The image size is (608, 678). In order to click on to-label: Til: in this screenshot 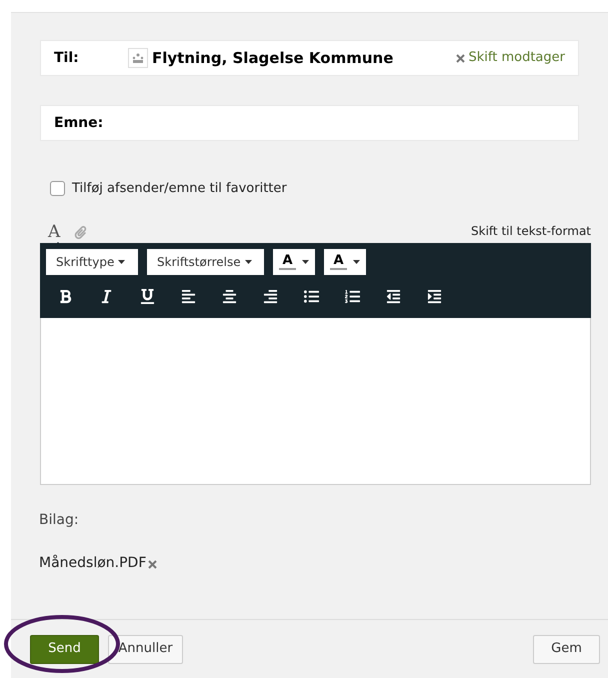, I will do `click(67, 58)`.